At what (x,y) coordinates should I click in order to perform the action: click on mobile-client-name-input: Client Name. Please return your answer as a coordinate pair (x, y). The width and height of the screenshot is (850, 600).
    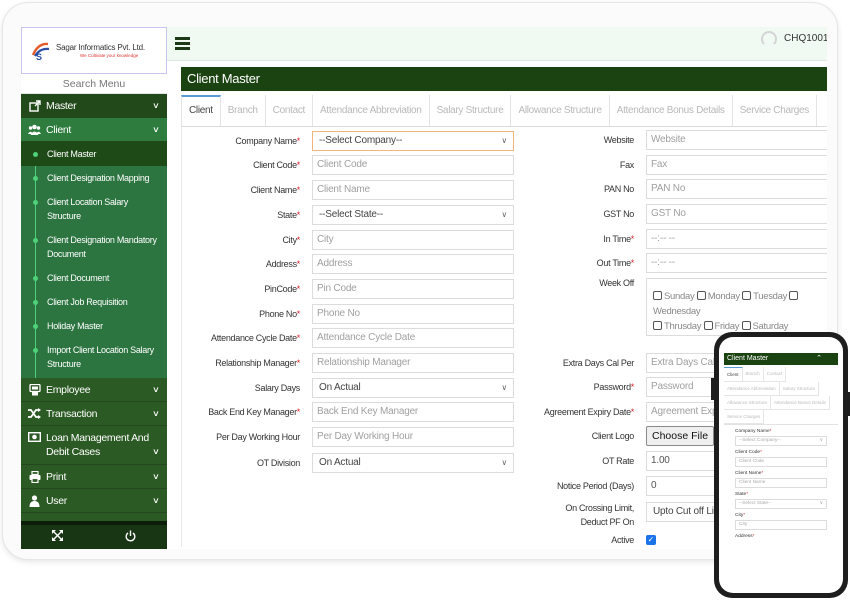
    Looking at the image, I should click on (781, 483).